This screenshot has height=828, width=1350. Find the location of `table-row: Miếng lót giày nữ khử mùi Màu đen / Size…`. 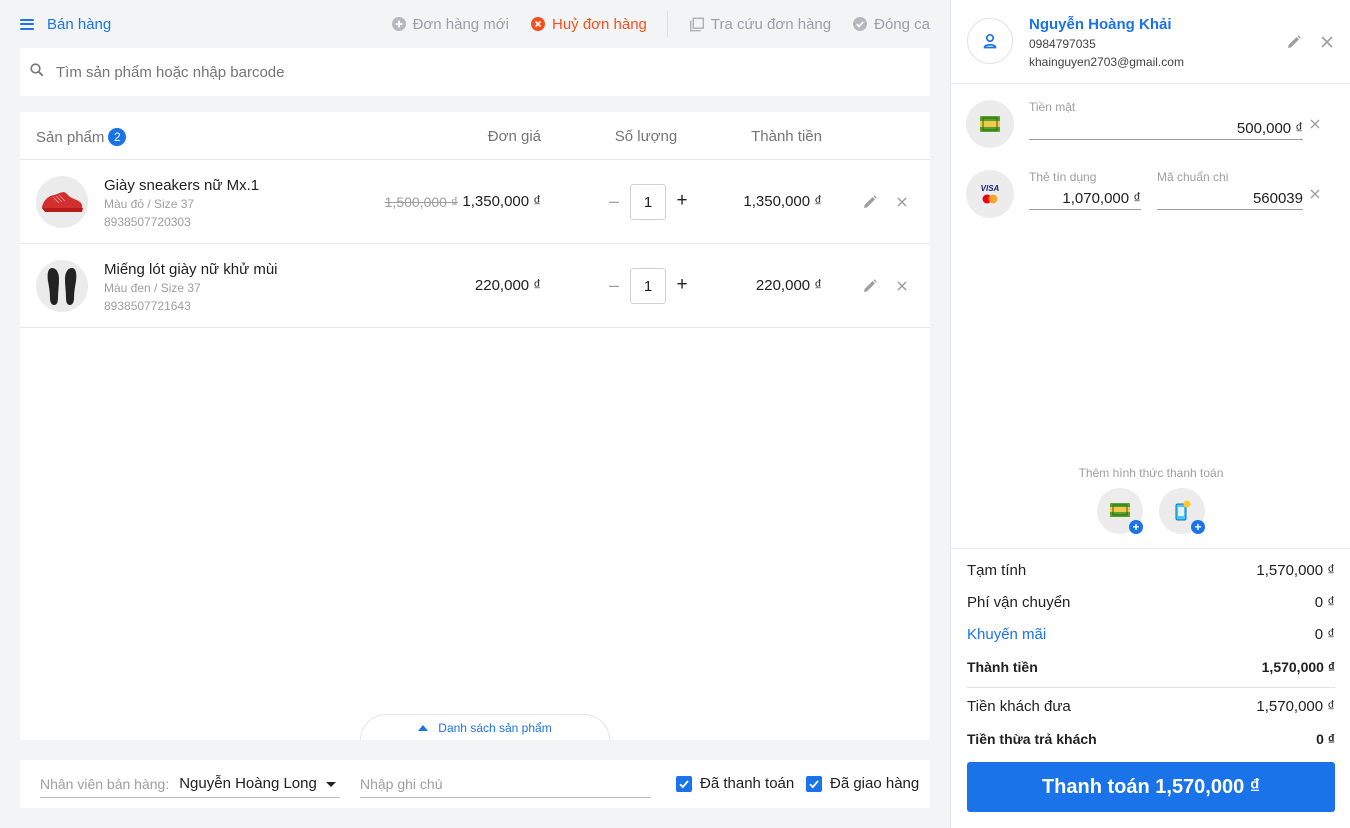

table-row: Miếng lót giày nữ khử mùi Màu đen / Size… is located at coordinates (475, 286).